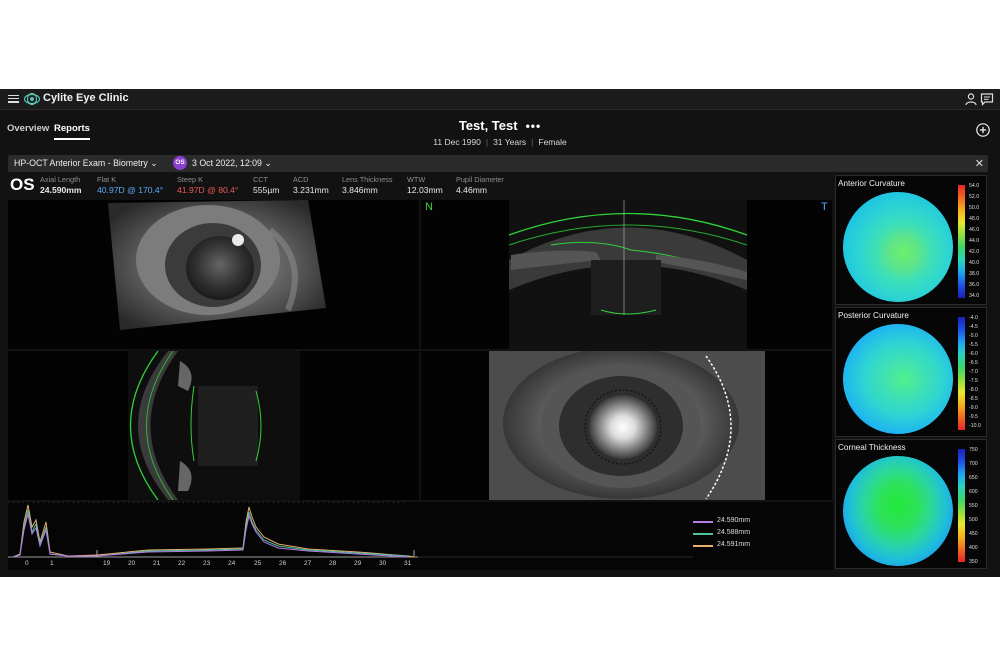 The width and height of the screenshot is (1000, 666). Describe the element at coordinates (973, 534) in the screenshot. I see `tick-label: 450` at that location.